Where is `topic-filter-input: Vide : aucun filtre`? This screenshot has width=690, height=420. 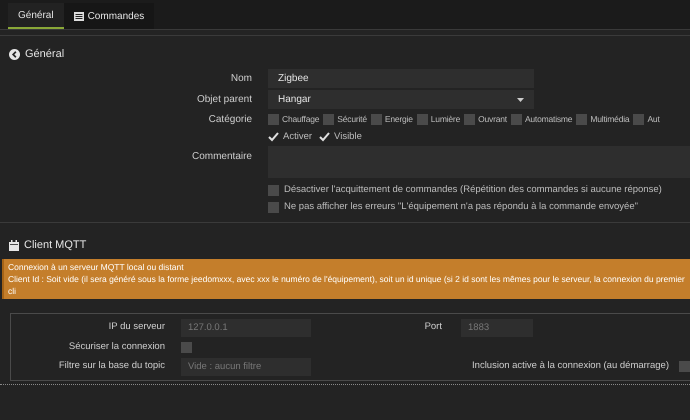 topic-filter-input: Vide : aucun filtre is located at coordinates (246, 367).